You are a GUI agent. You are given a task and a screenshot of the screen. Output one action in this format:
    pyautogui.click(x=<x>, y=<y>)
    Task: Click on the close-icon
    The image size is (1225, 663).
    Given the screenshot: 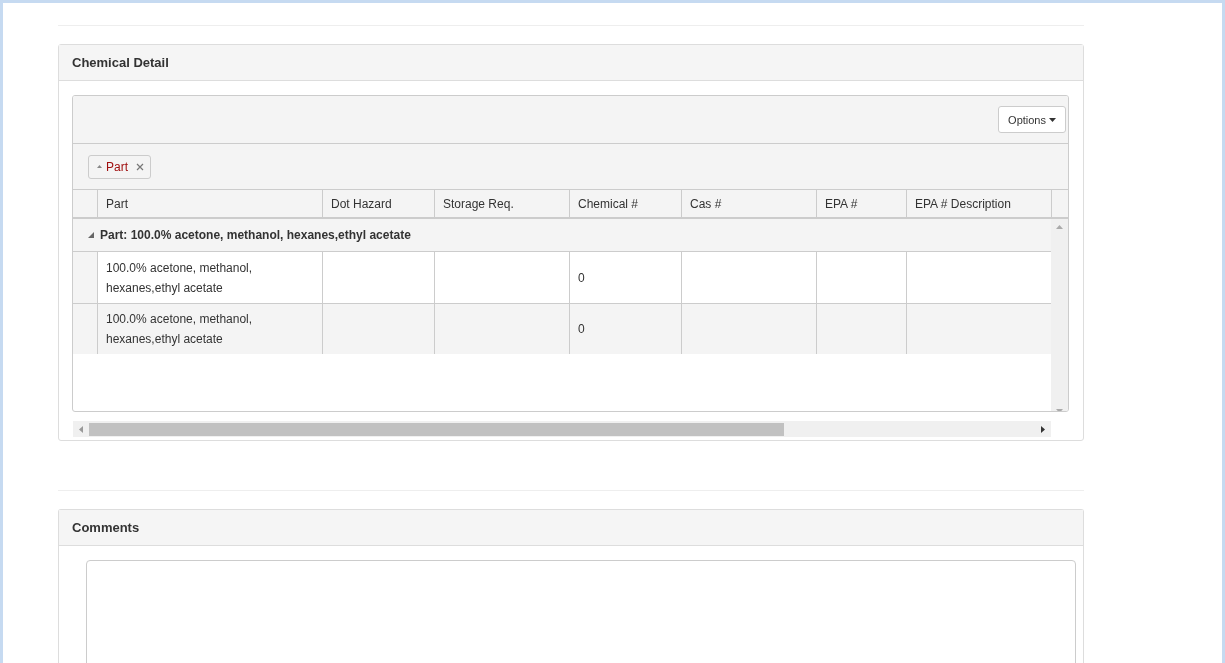 What is the action you would take?
    pyautogui.click(x=140, y=166)
    